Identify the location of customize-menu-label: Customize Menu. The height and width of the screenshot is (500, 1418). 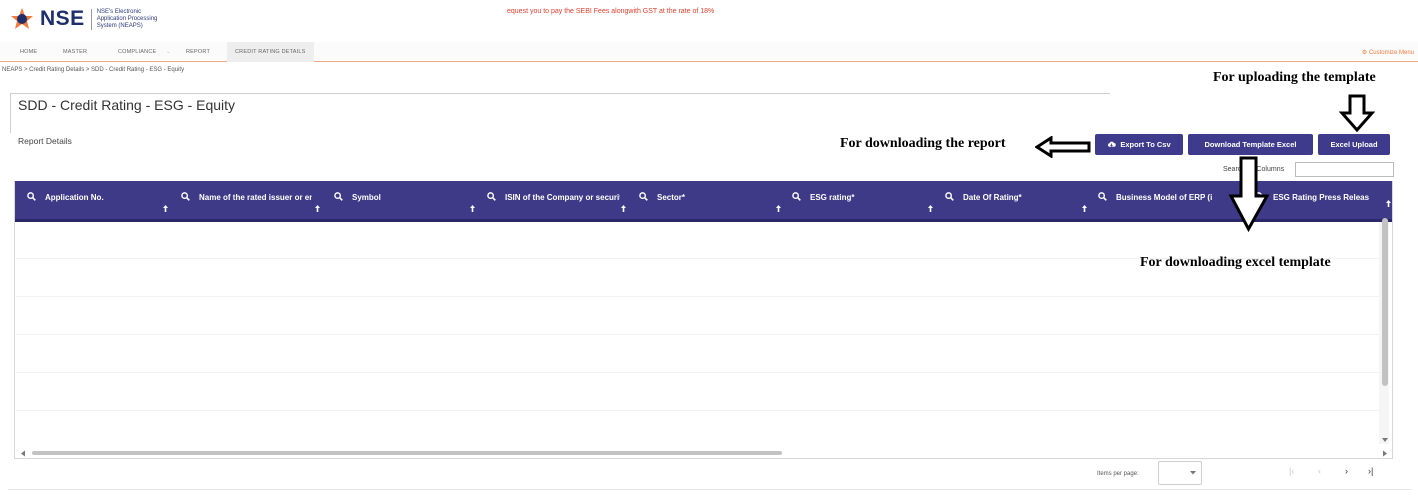
(1391, 53).